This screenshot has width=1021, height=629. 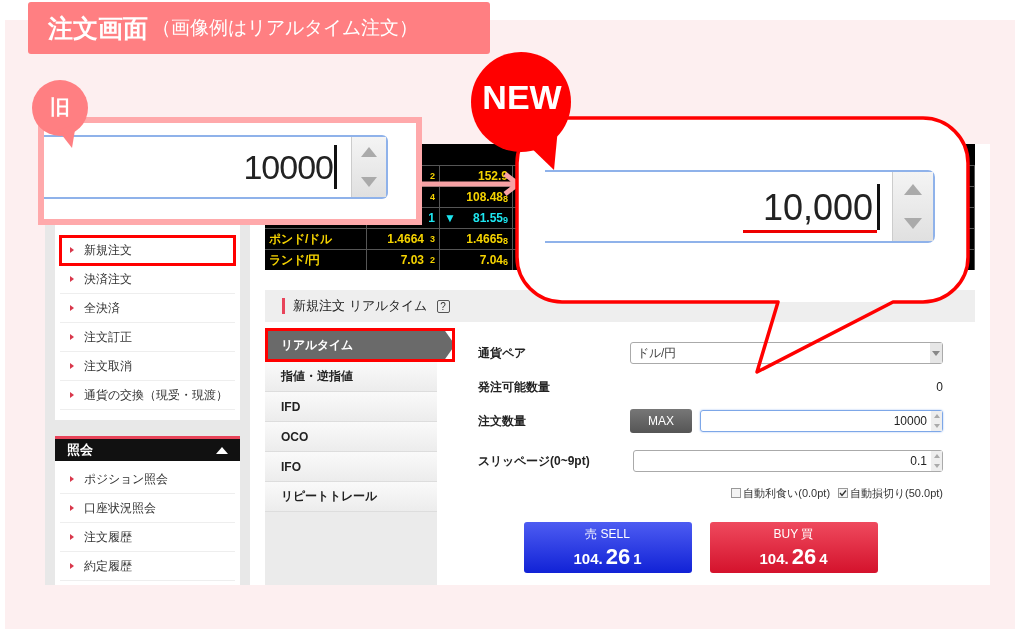 What do you see at coordinates (108, 250) in the screenshot?
I see `menu-item-label: 新規注文` at bounding box center [108, 250].